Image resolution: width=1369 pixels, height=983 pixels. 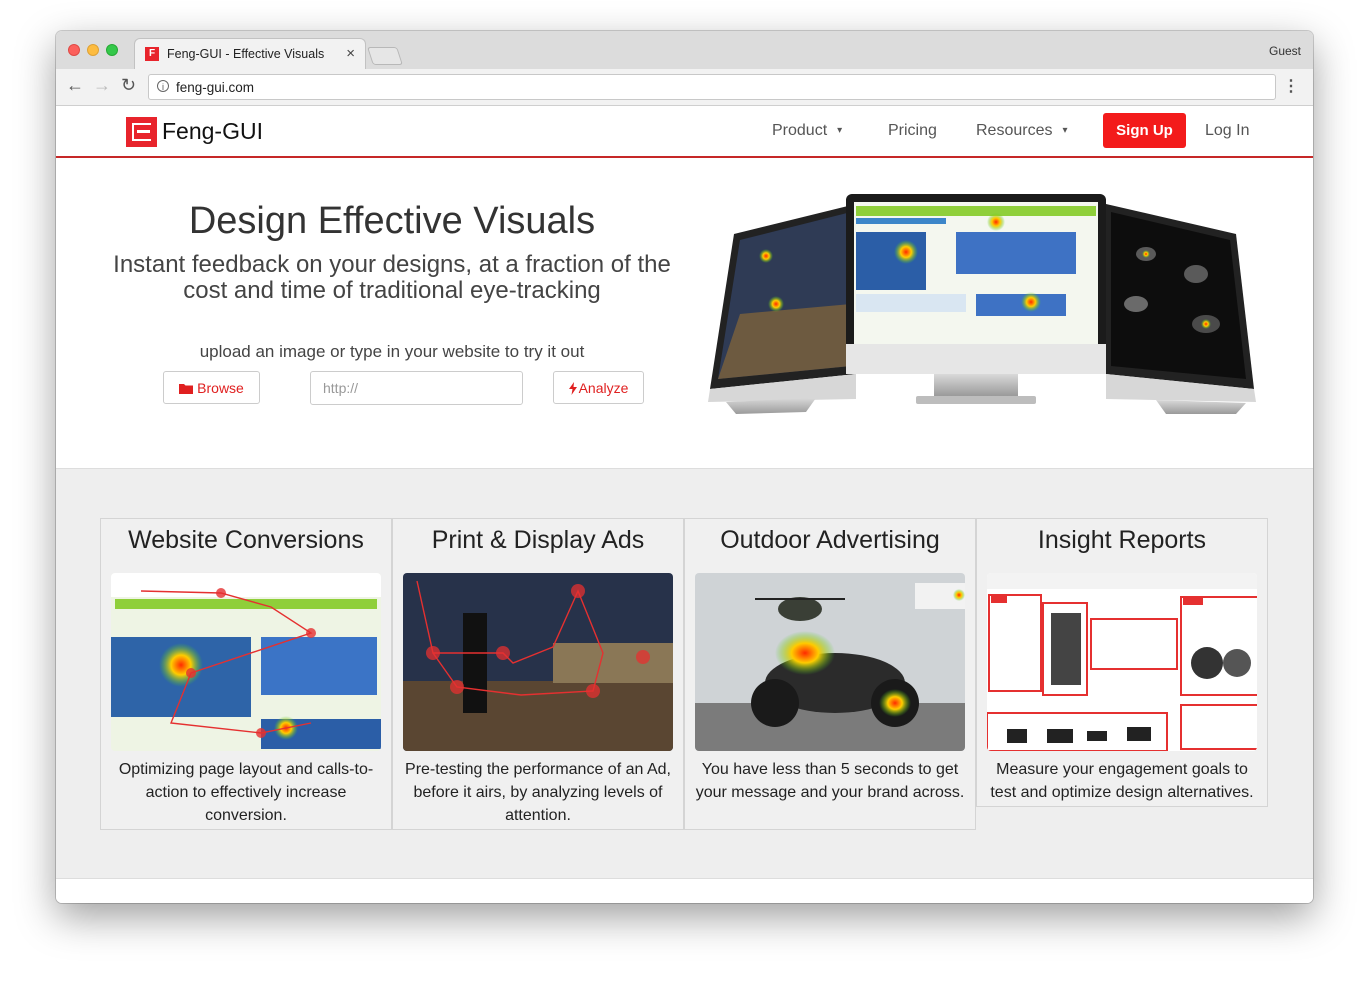 I want to click on feature-title: Website Conversions, so click(x=246, y=540).